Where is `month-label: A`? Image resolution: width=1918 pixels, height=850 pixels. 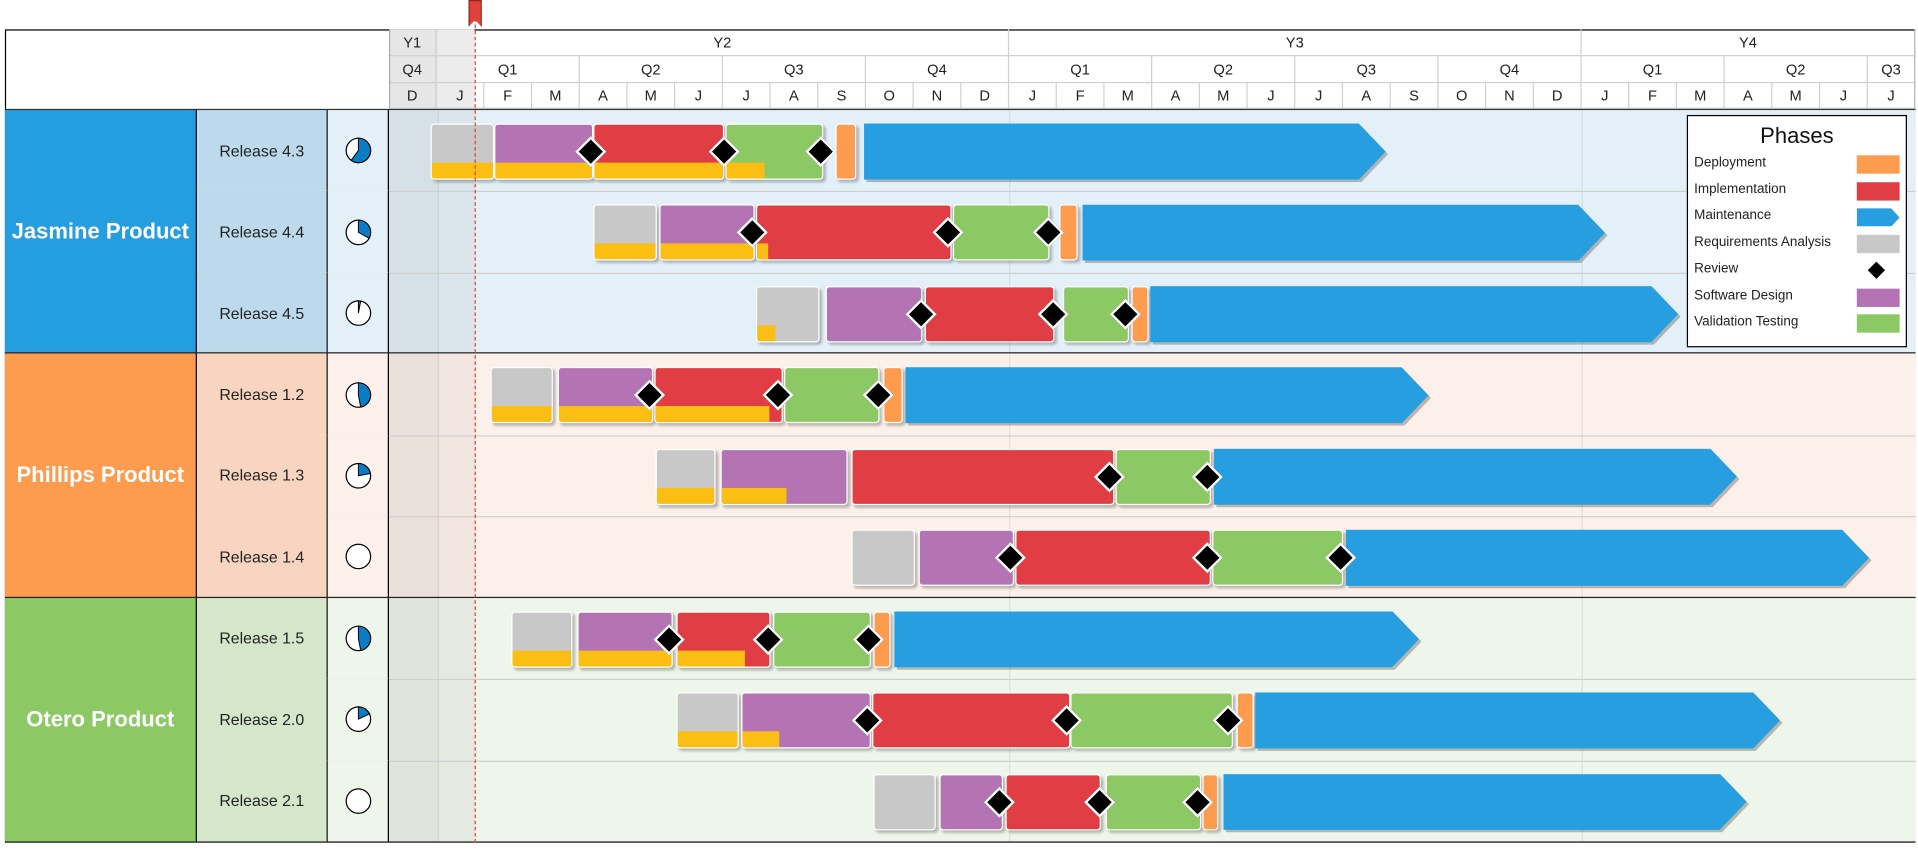
month-label: A is located at coordinates (1176, 96).